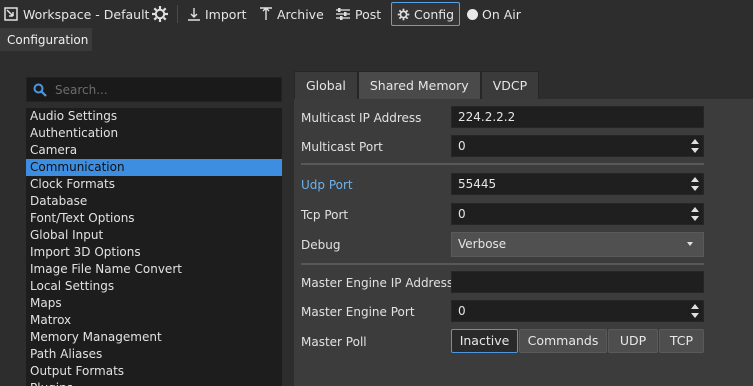  I want to click on tcp-port-value: 0, so click(462, 214).